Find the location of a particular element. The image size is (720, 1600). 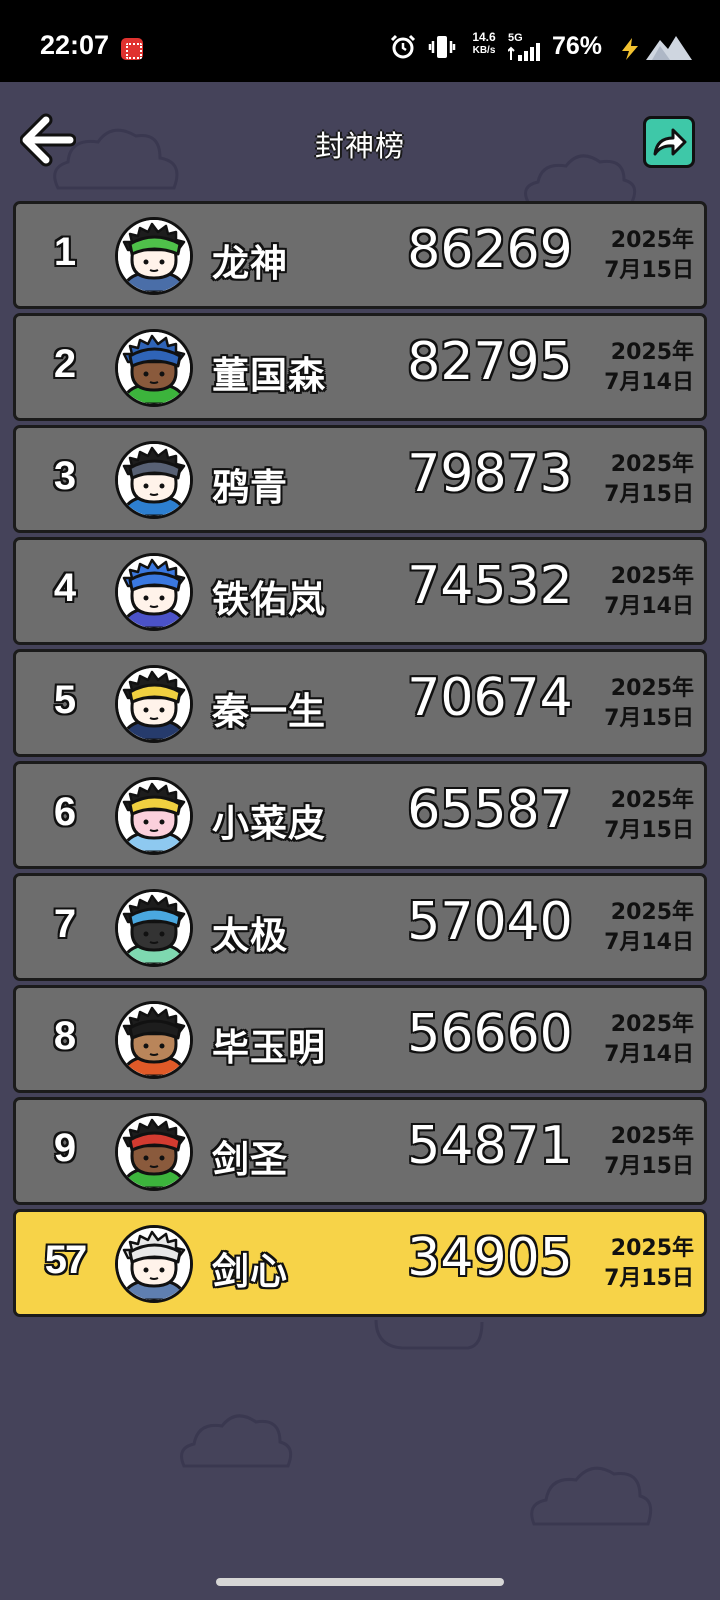

leaderboard-row: 1 龙神 86269 2025年 7月15日 is located at coordinates (360, 255).